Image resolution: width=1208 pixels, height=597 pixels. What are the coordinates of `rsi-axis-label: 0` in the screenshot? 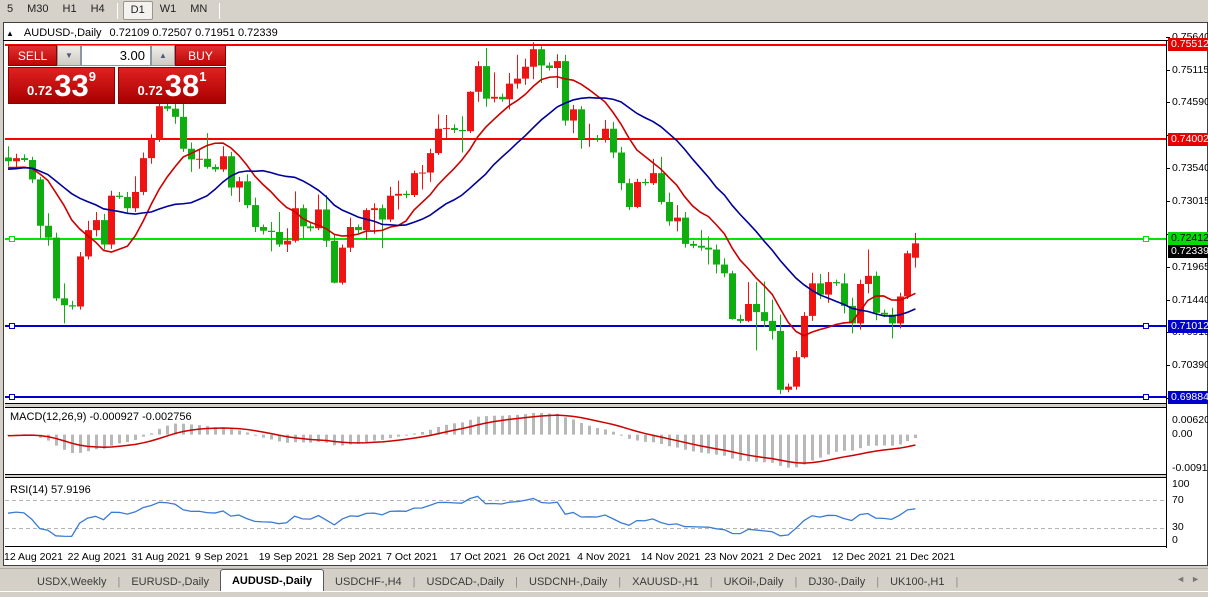 It's located at (1175, 540).